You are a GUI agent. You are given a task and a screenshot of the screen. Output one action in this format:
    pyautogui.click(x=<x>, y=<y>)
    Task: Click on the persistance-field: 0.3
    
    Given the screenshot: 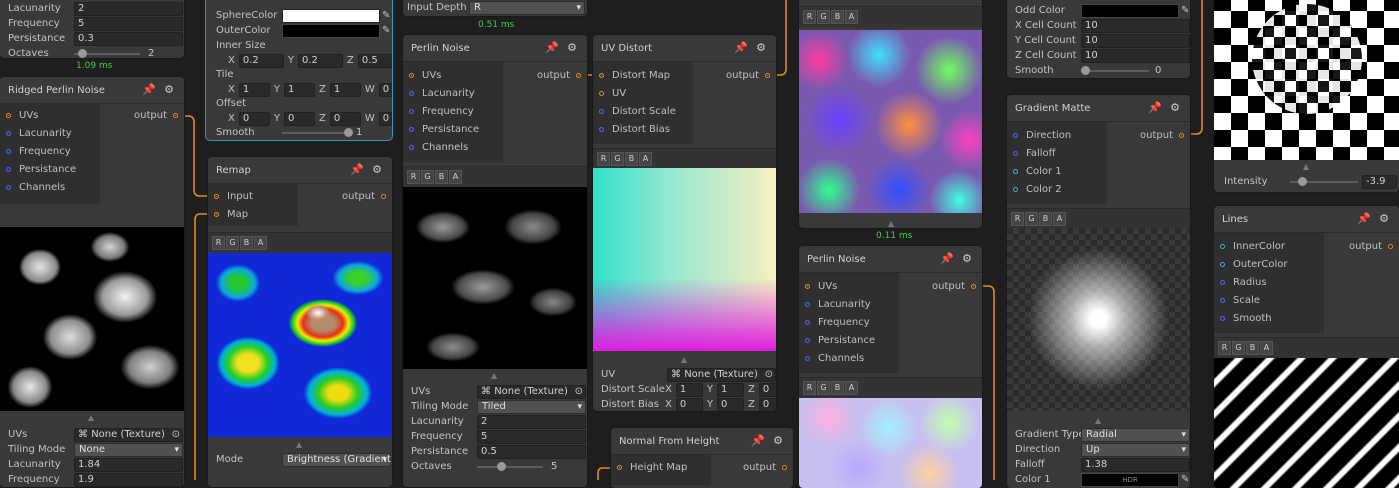 What is the action you would take?
    pyautogui.click(x=128, y=38)
    